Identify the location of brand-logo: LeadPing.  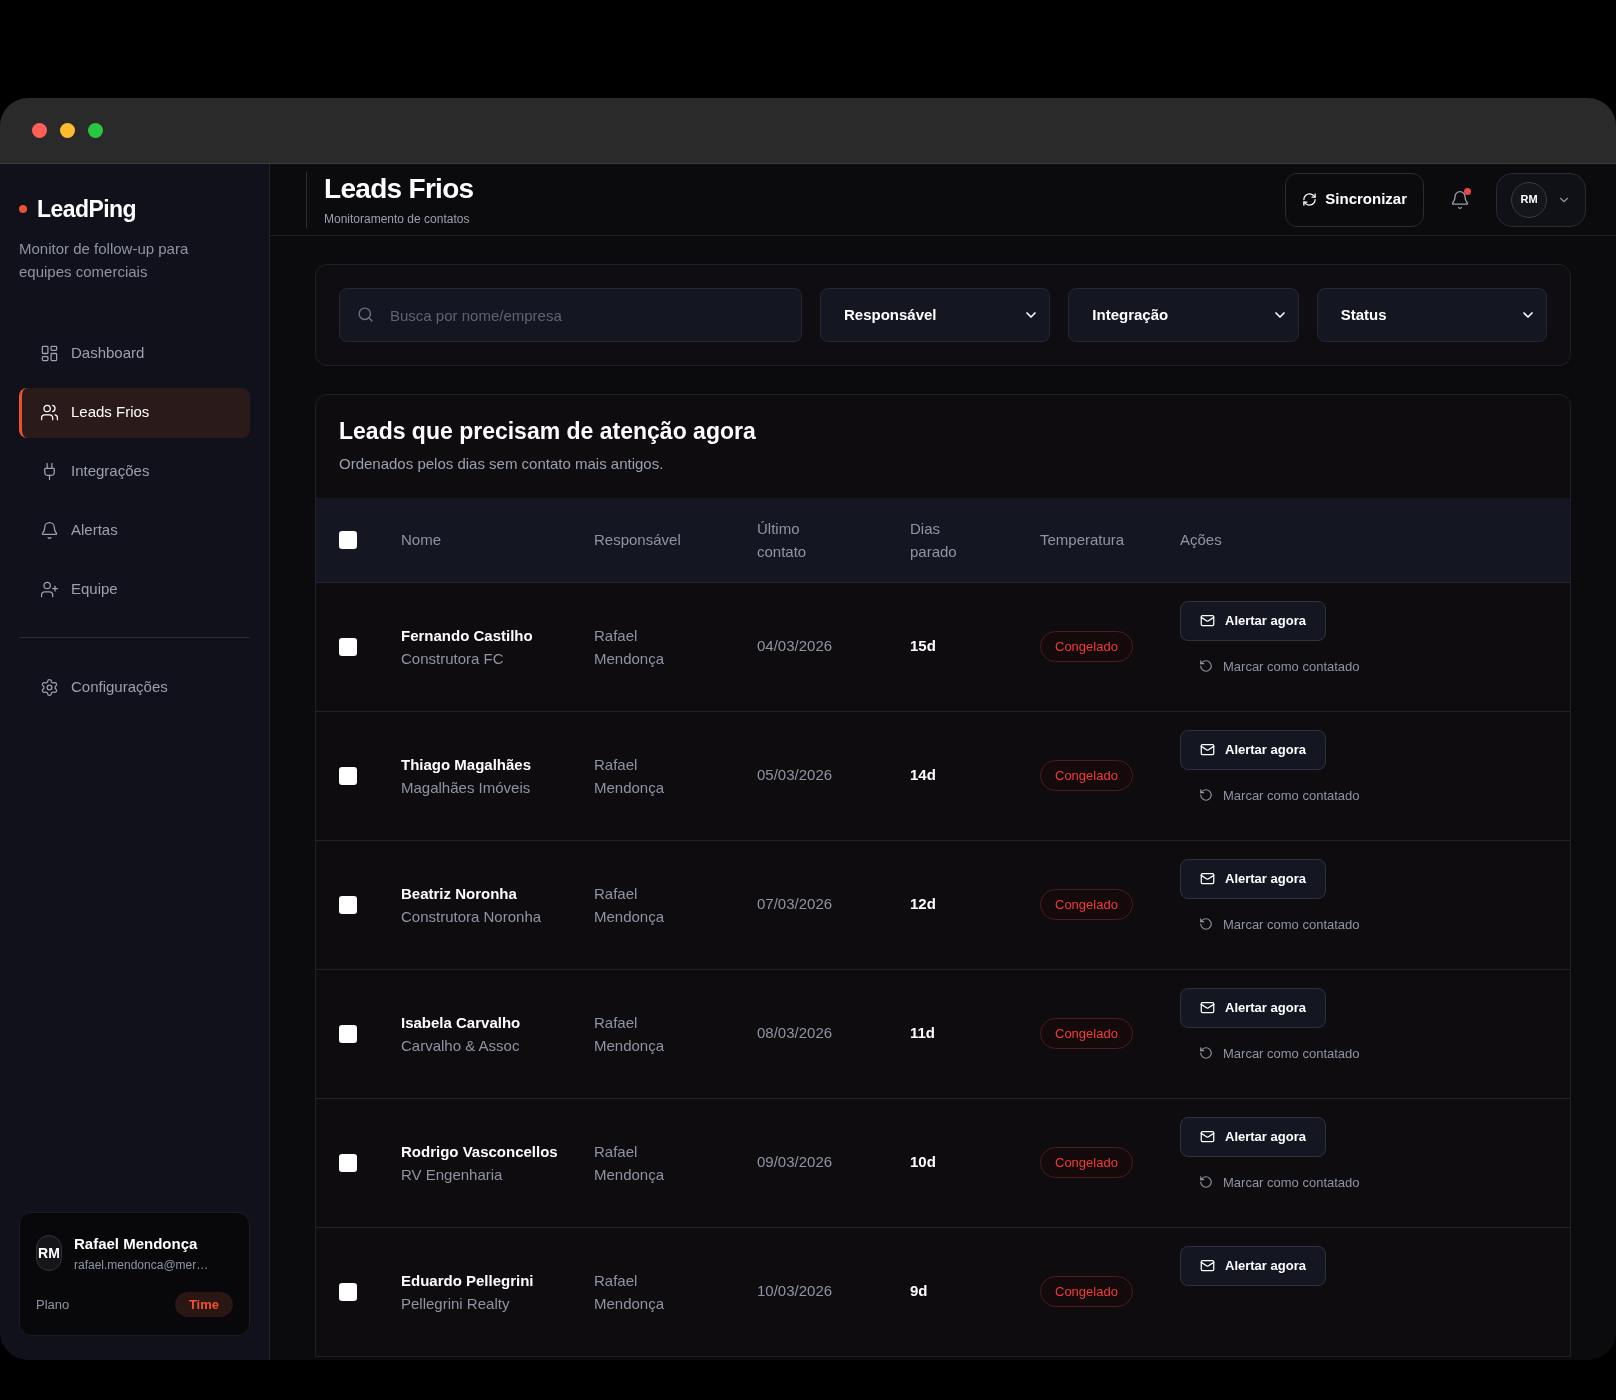
(86, 209).